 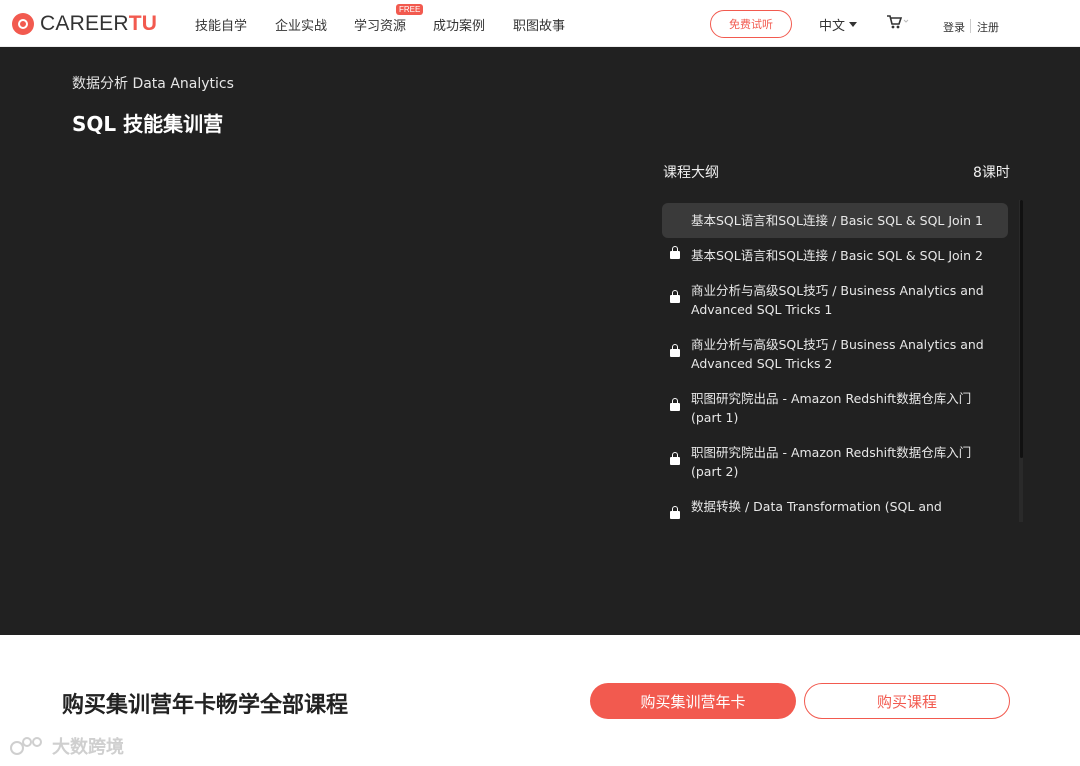 What do you see at coordinates (832, 26) in the screenshot?
I see `language-label: 中文` at bounding box center [832, 26].